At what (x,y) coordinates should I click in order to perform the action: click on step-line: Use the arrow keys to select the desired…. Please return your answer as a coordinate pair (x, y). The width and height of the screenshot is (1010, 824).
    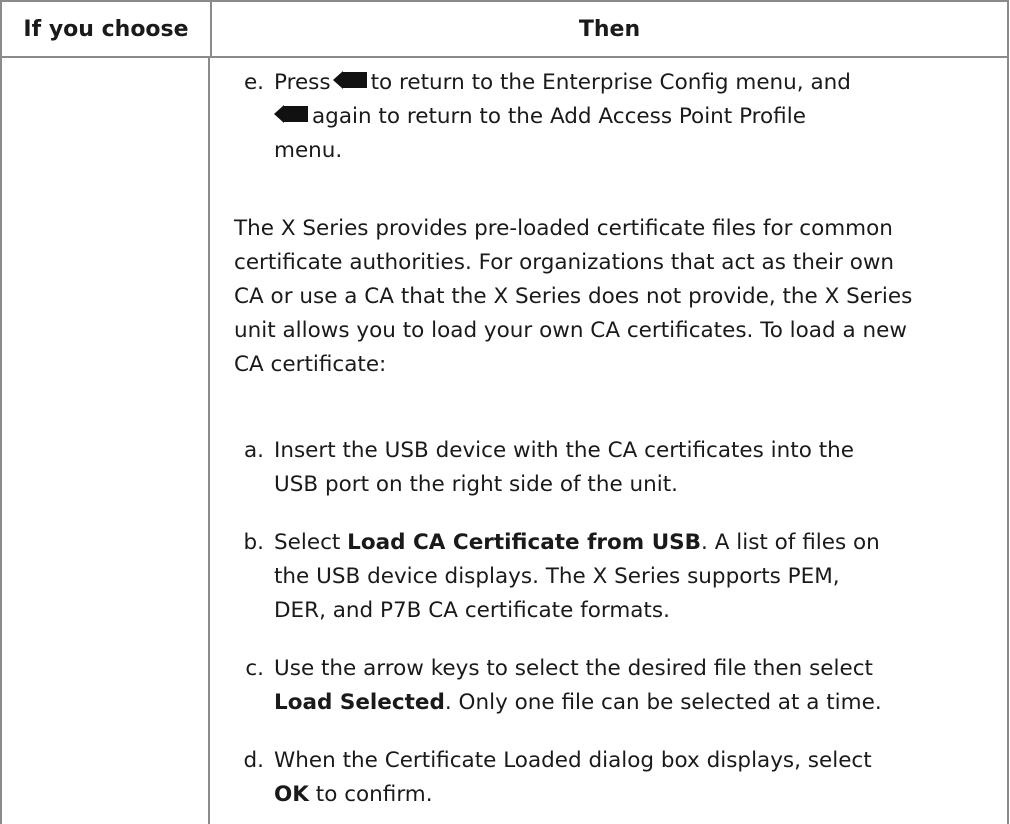
    Looking at the image, I should click on (573, 668).